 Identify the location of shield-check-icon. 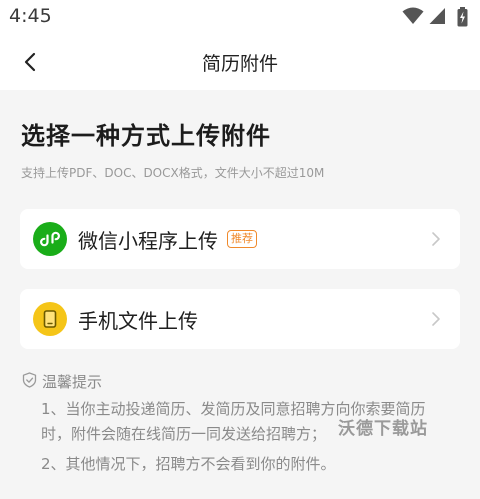
(29, 380).